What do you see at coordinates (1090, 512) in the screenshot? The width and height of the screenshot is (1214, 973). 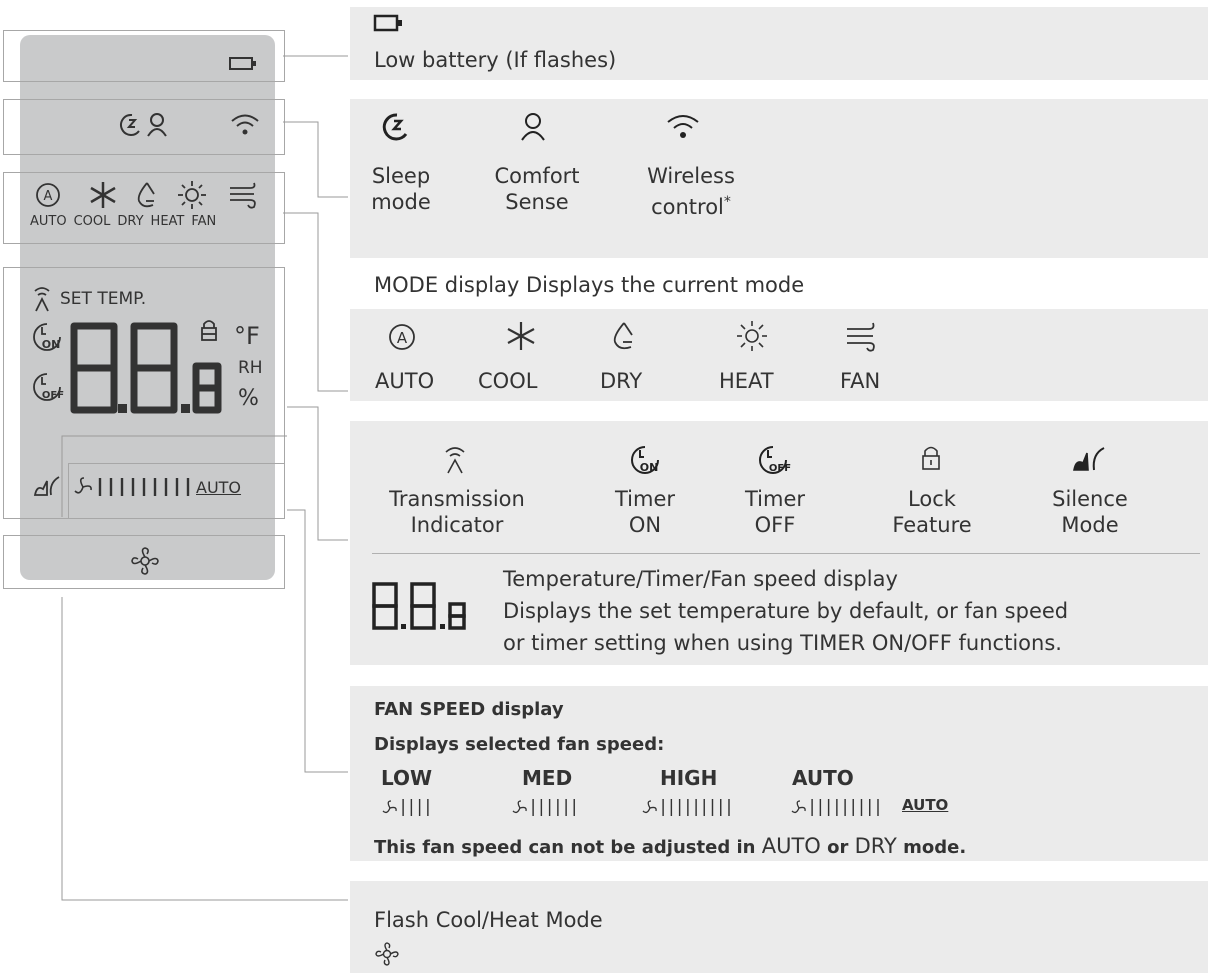 I see `indicator-silence: Silence Mode` at bounding box center [1090, 512].